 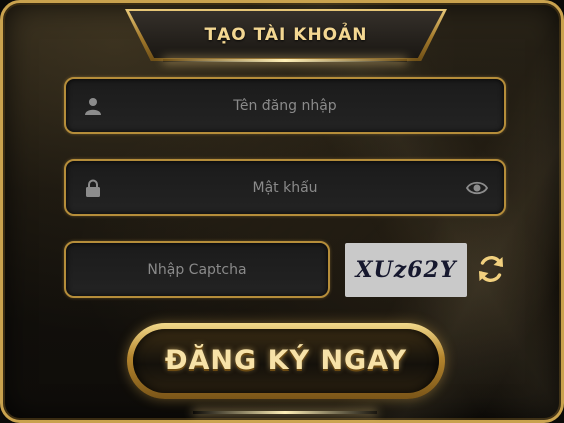 I want to click on title-glow-line, so click(x=285, y=60).